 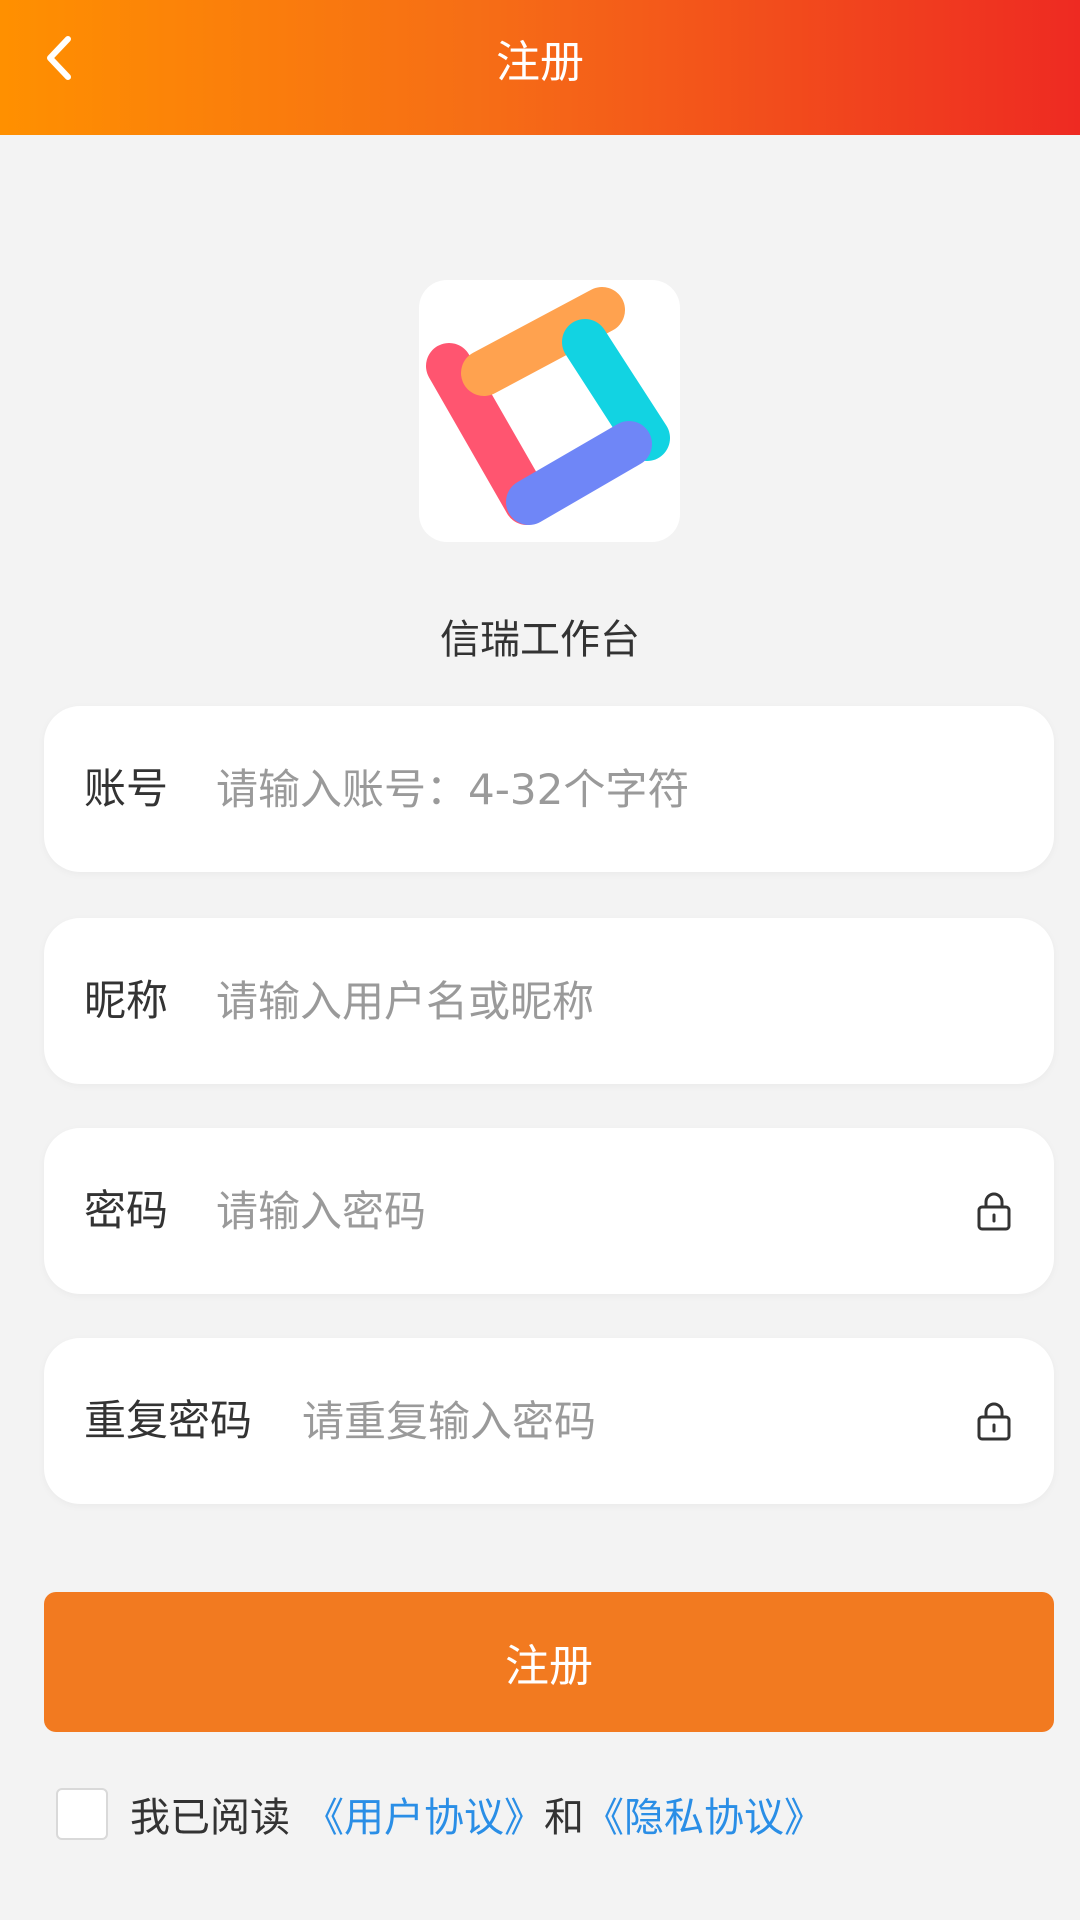 I want to click on top-app-bar: 注册, so click(x=540, y=67).